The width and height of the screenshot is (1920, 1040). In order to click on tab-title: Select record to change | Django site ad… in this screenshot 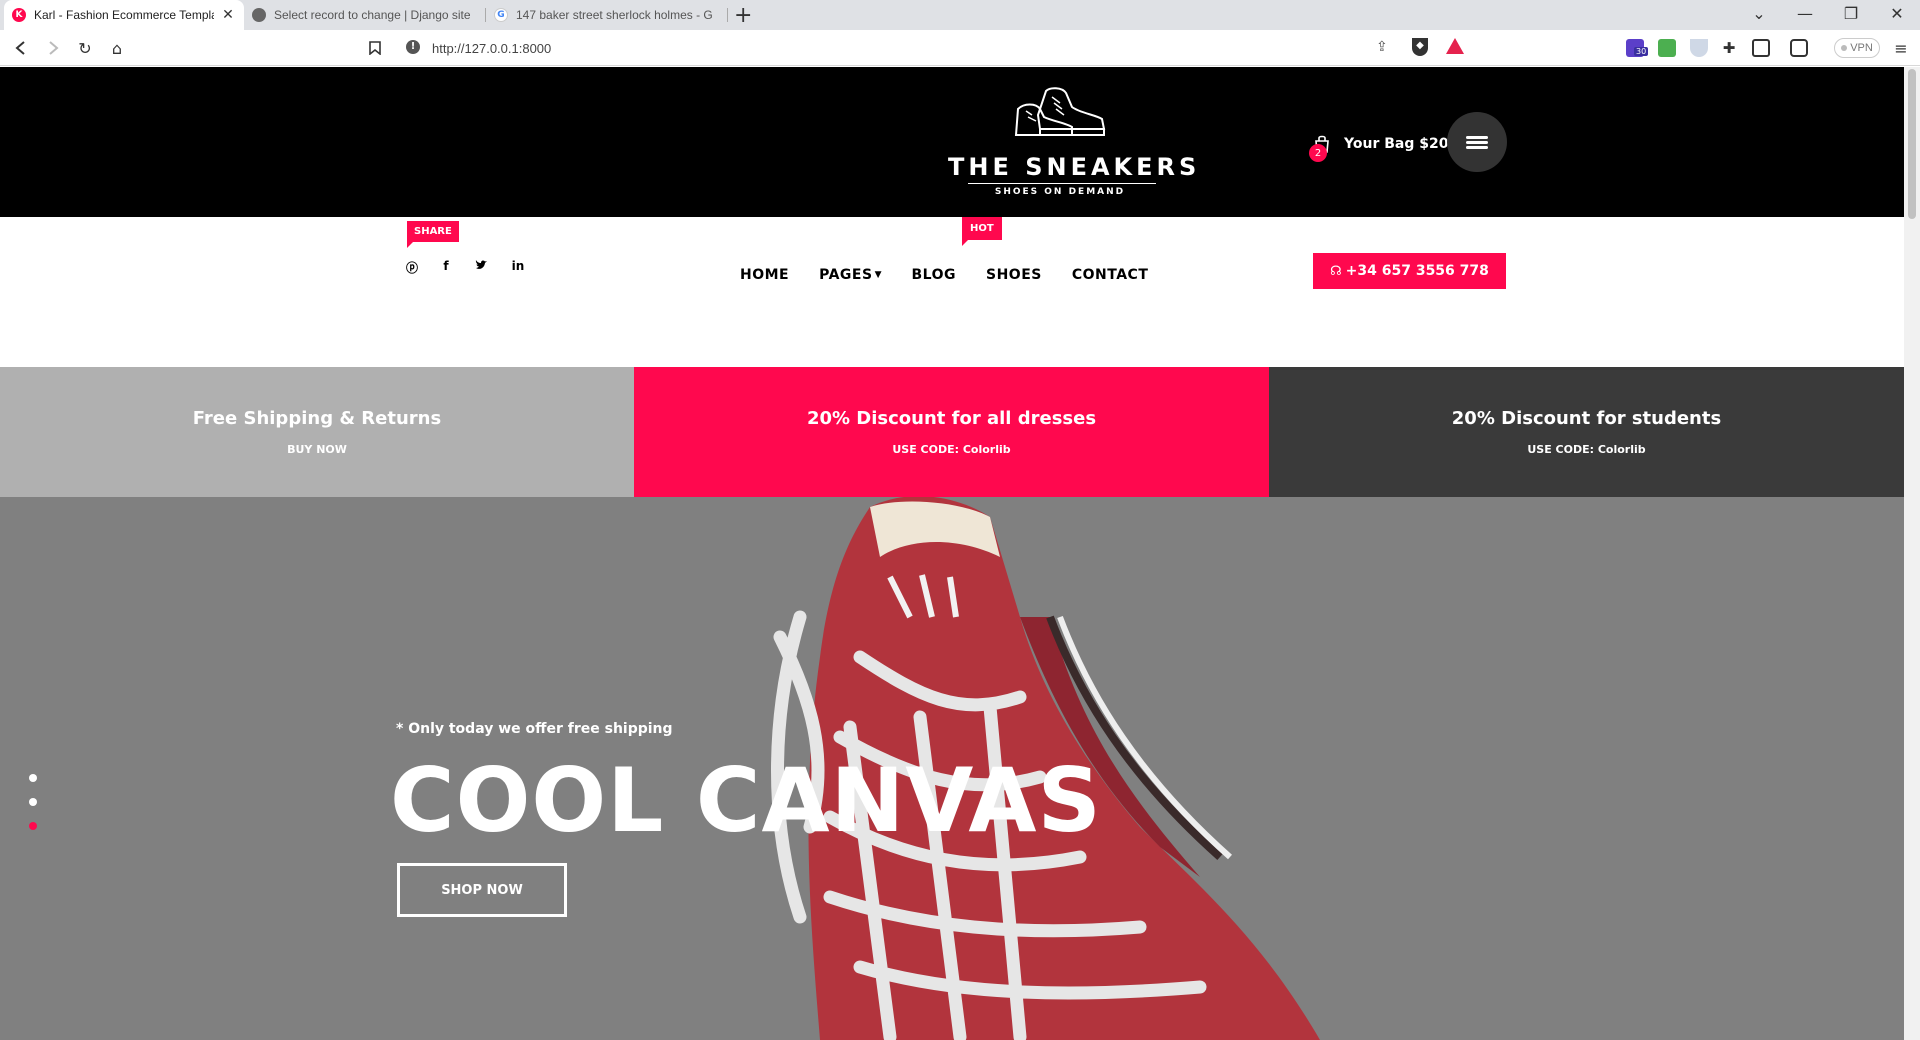, I will do `click(372, 15)`.